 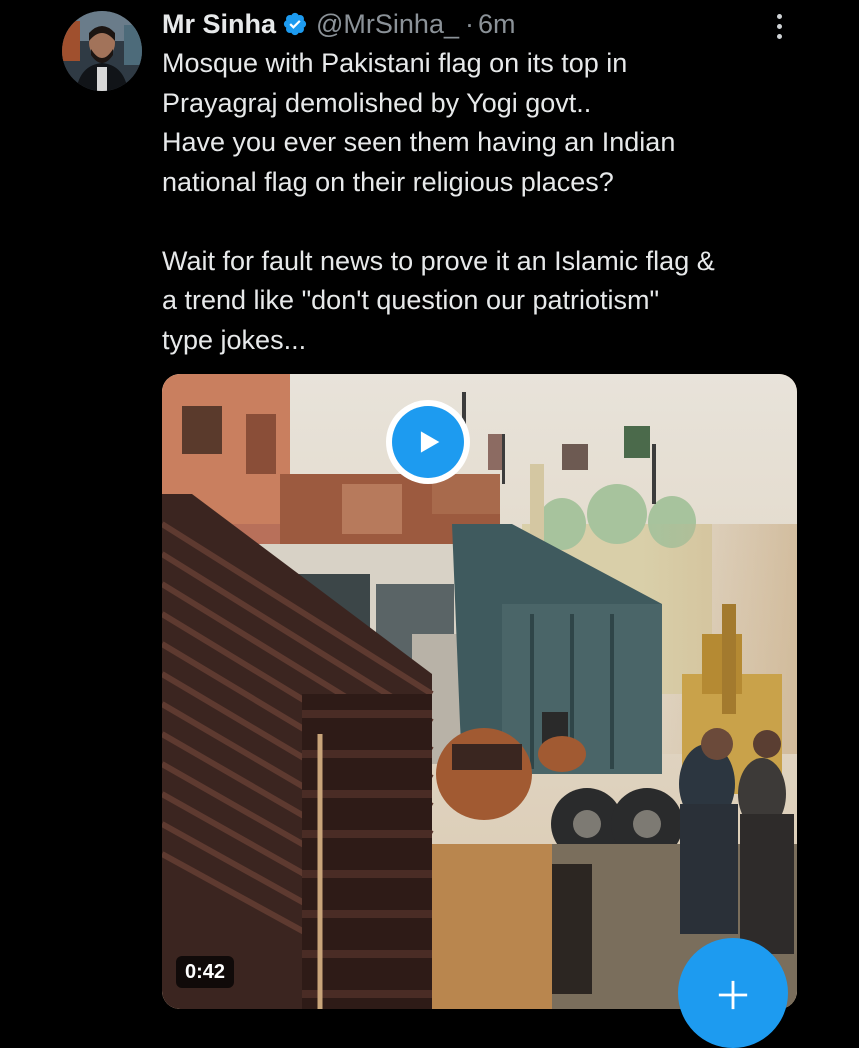 I want to click on verified-badge-icon, so click(x=295, y=24).